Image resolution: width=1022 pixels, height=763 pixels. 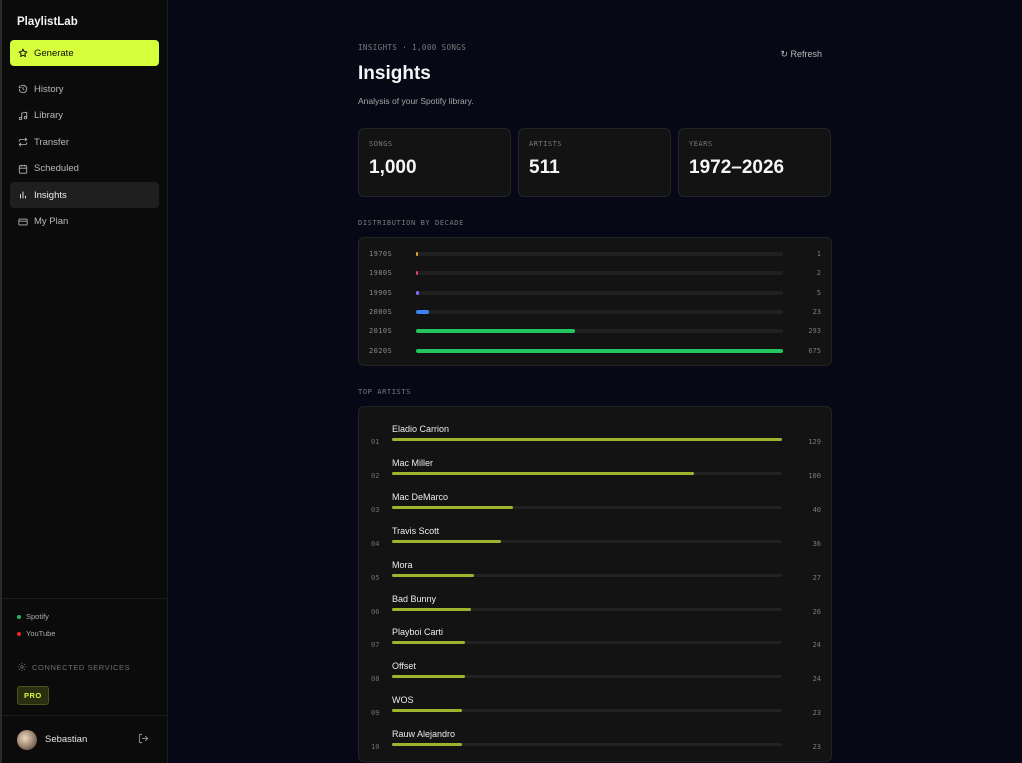 I want to click on artist-count: 100, so click(x=814, y=475).